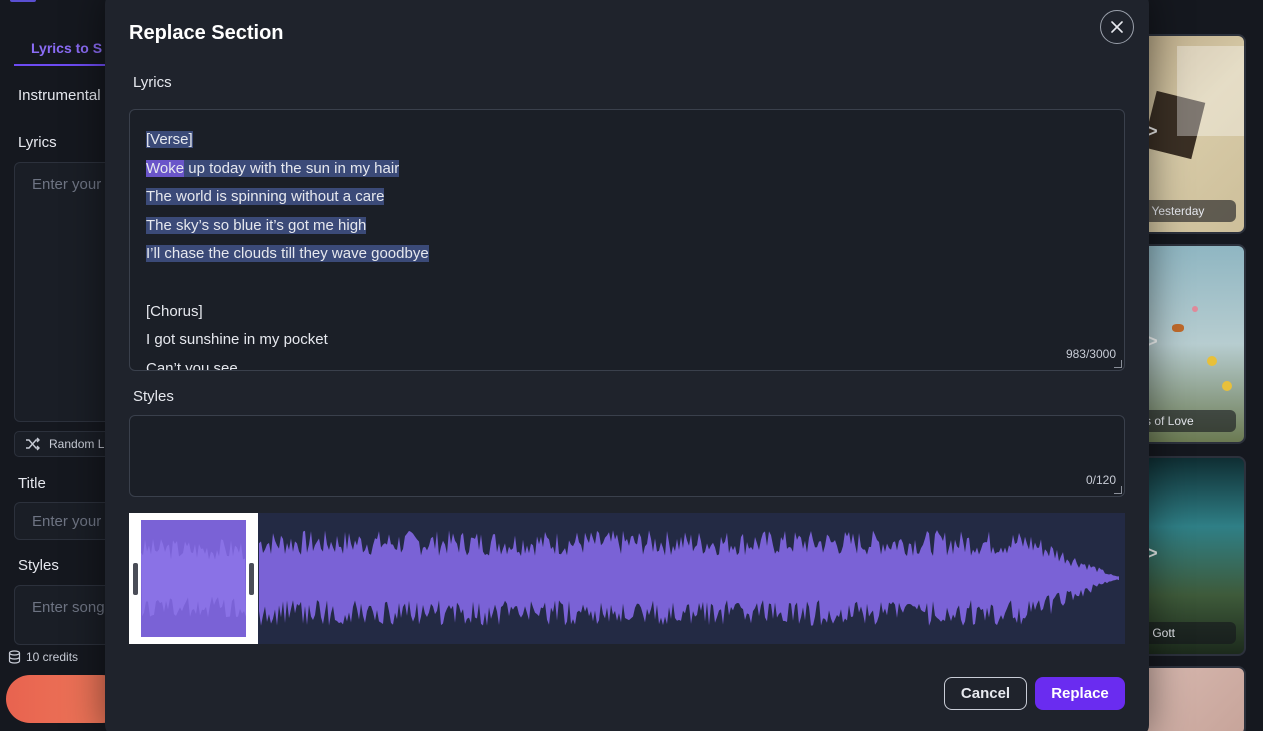 The width and height of the screenshot is (1263, 731). What do you see at coordinates (52, 657) in the screenshot?
I see `credits-label: 10 credits` at bounding box center [52, 657].